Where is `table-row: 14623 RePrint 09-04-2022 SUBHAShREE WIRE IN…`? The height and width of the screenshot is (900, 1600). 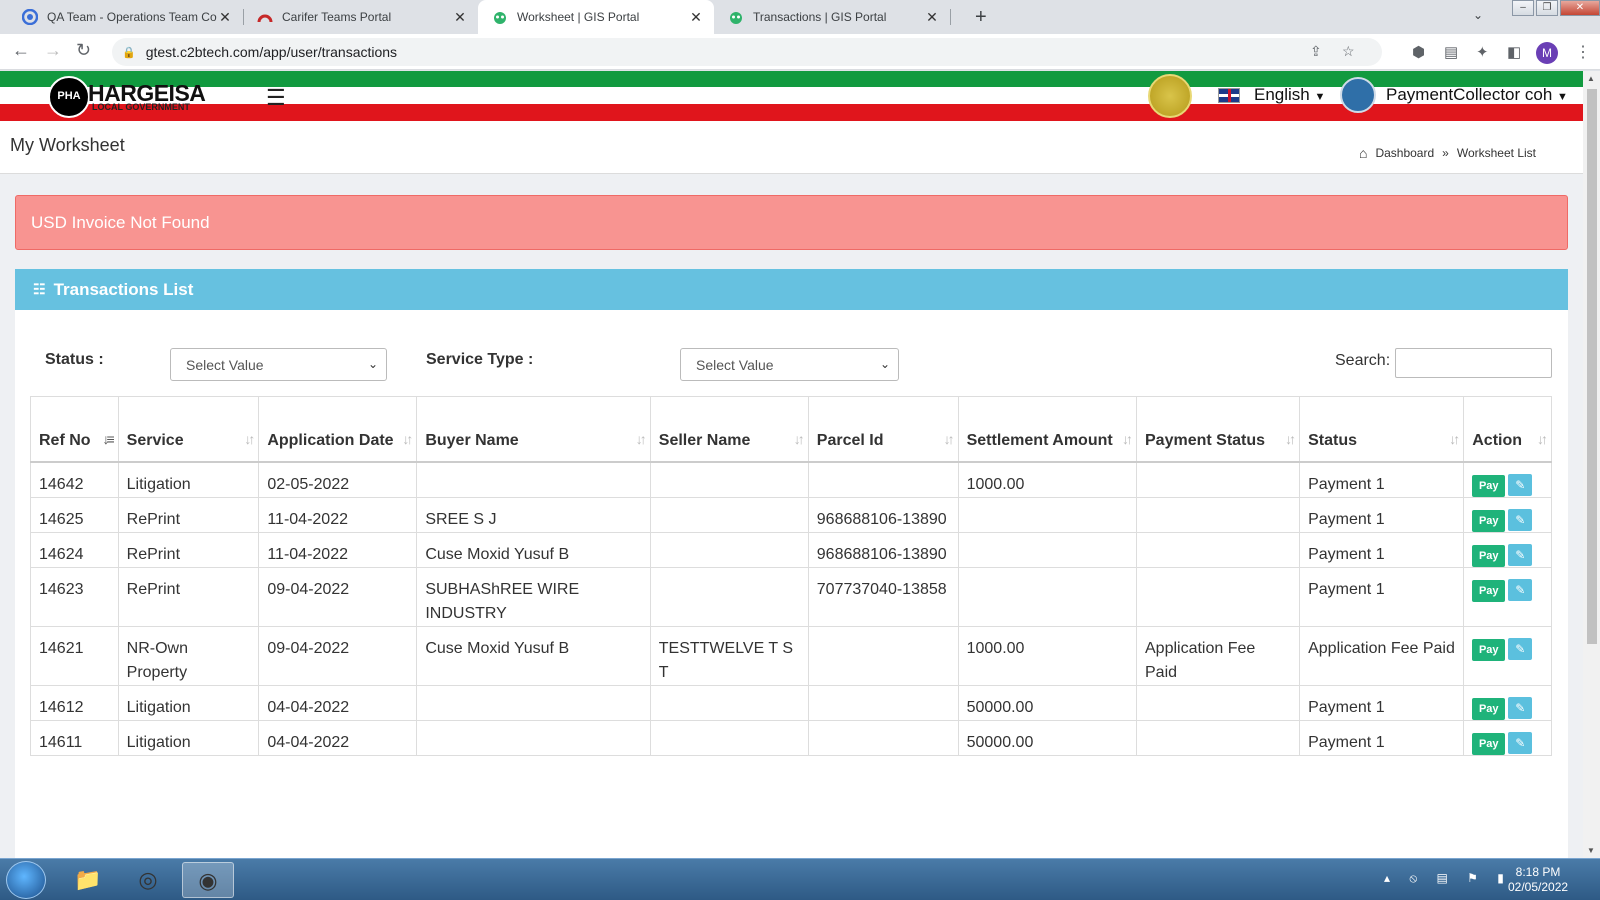 table-row: 14623 RePrint 09-04-2022 SUBHAShREE WIRE IN… is located at coordinates (791, 596).